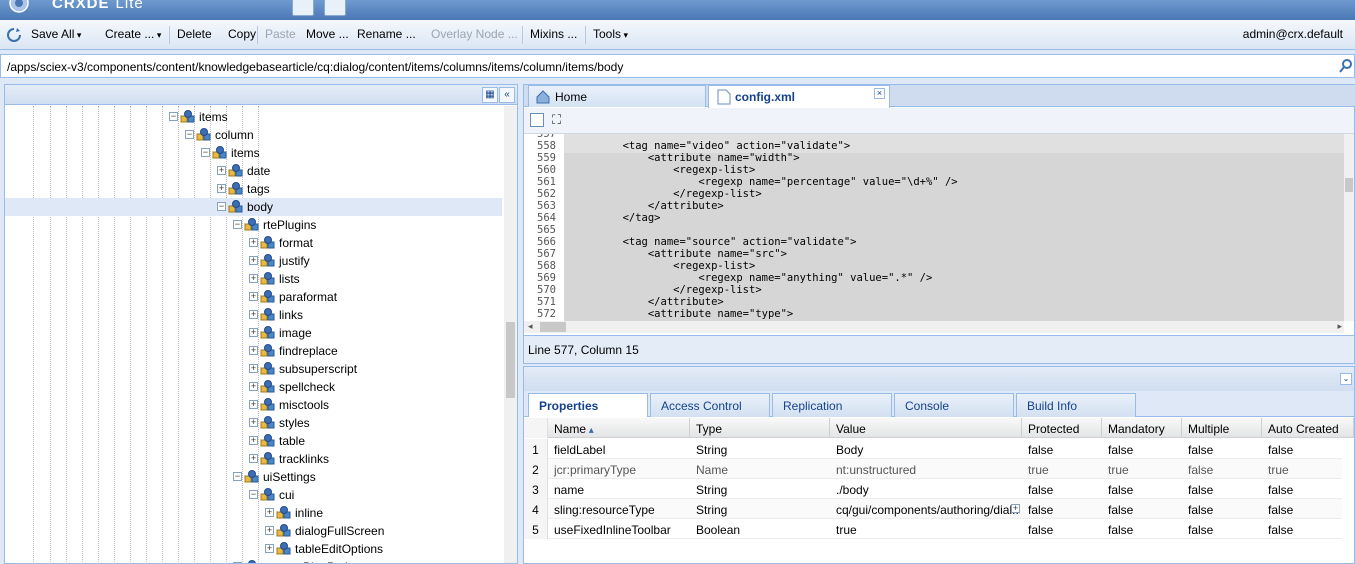  Describe the element at coordinates (253, 225) in the screenshot. I see `tree-node-rteplugins: − rtePlugins` at that location.